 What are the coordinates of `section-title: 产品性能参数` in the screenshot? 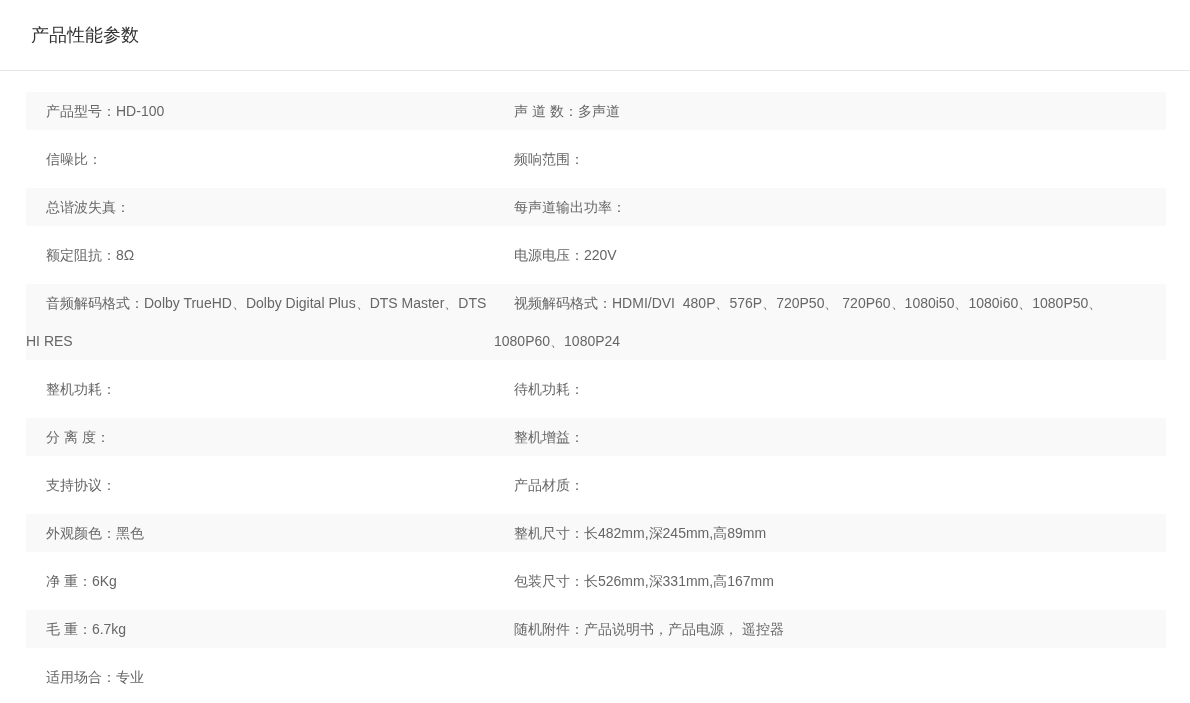 It's located at (85, 35).